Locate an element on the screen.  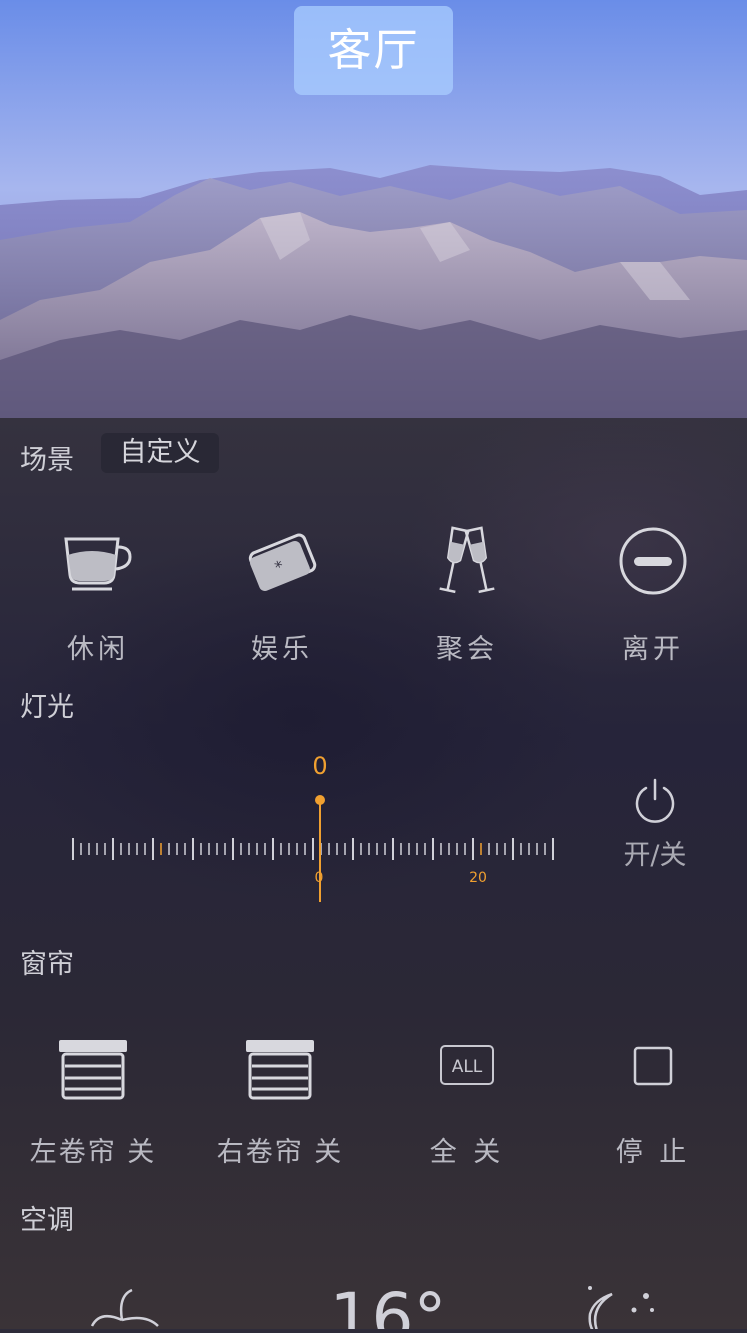
ac-icons: 16° is located at coordinates (372, 1306).